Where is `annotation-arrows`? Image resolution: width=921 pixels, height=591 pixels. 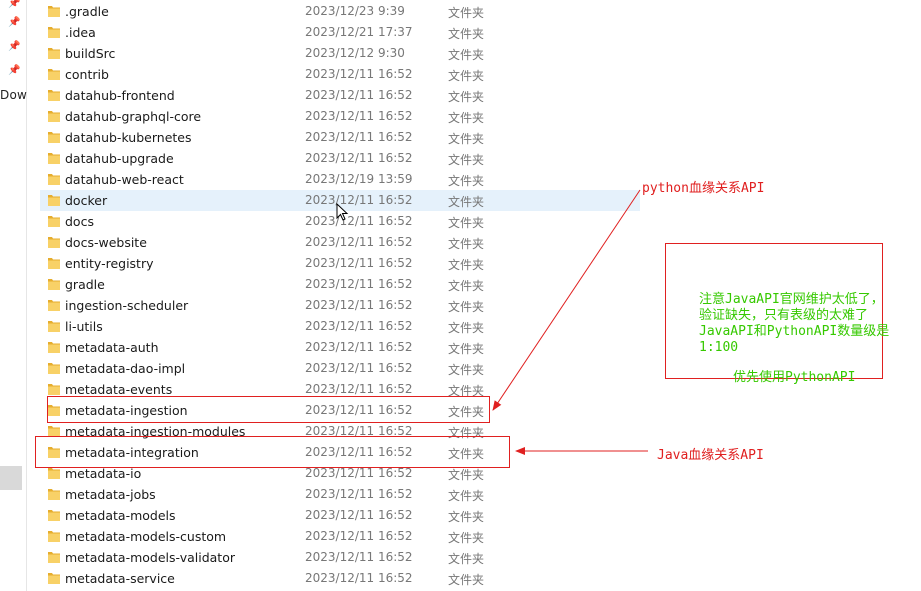
annotation-arrows is located at coordinates (570, 322).